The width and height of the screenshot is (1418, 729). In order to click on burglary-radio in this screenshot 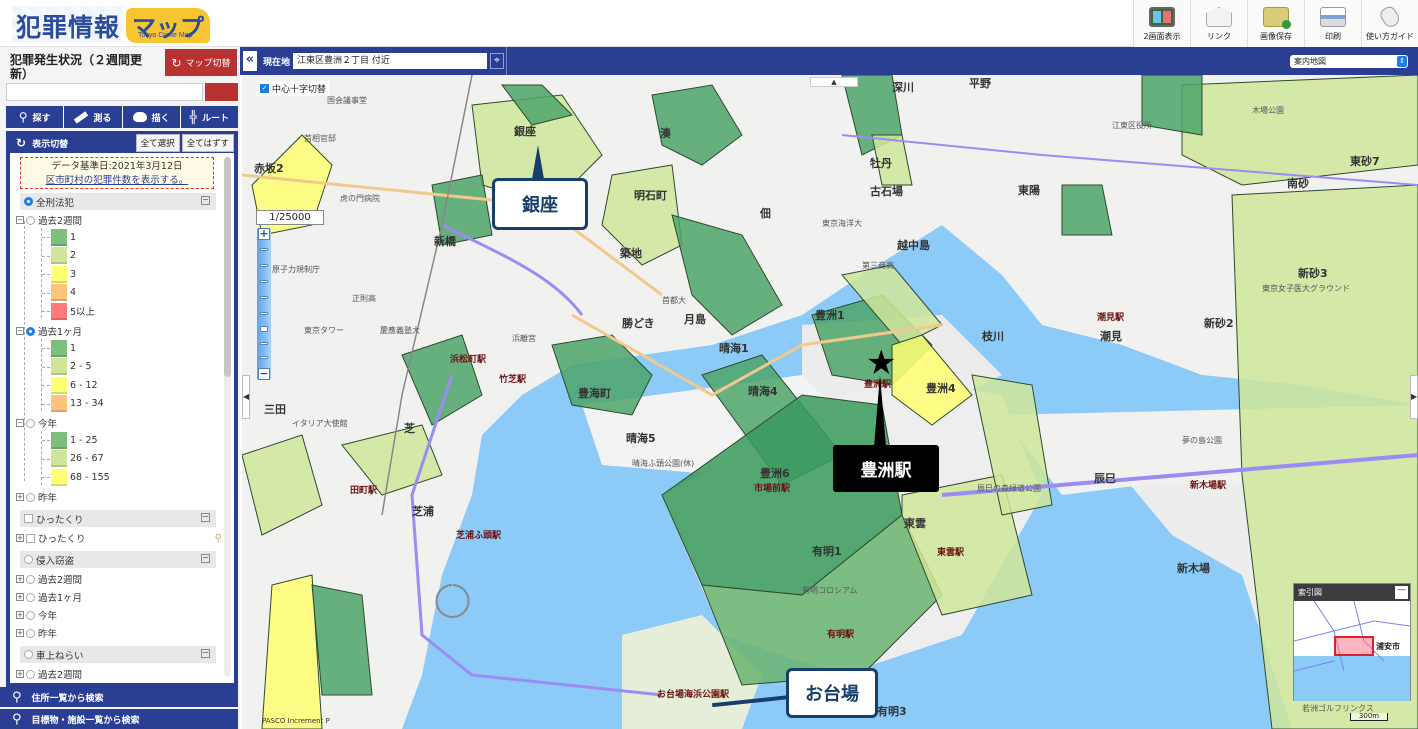, I will do `click(28, 559)`.